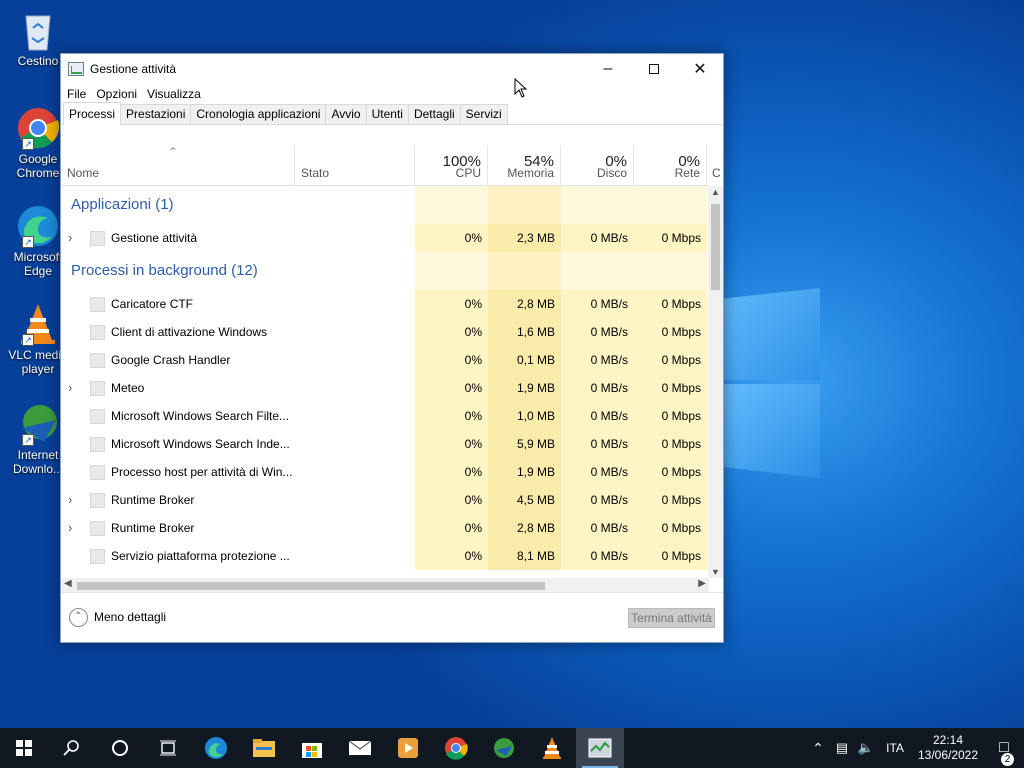  Describe the element at coordinates (654, 68) in the screenshot. I see `maximize-button` at that location.